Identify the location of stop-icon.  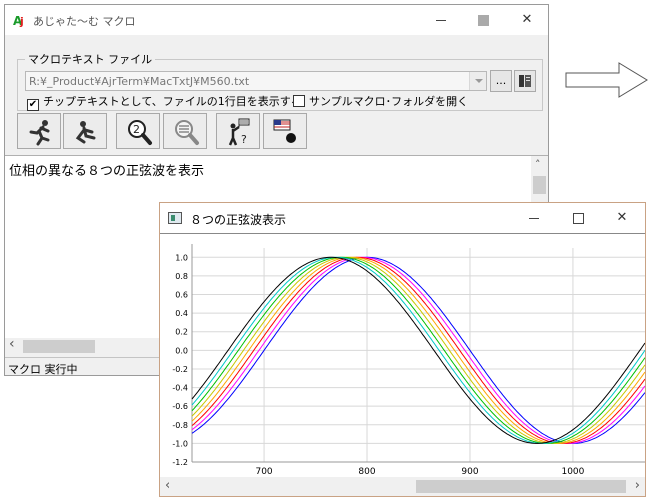
(85, 132).